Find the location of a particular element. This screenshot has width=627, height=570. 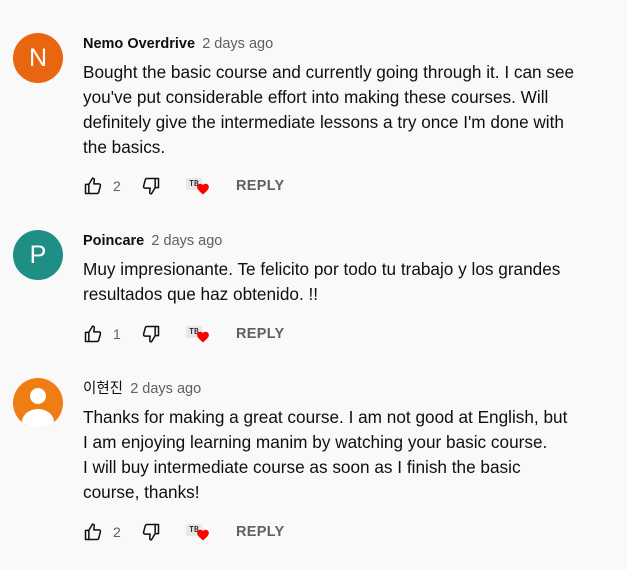

comment-header: 이현진 2 days ago is located at coordinates (142, 389).